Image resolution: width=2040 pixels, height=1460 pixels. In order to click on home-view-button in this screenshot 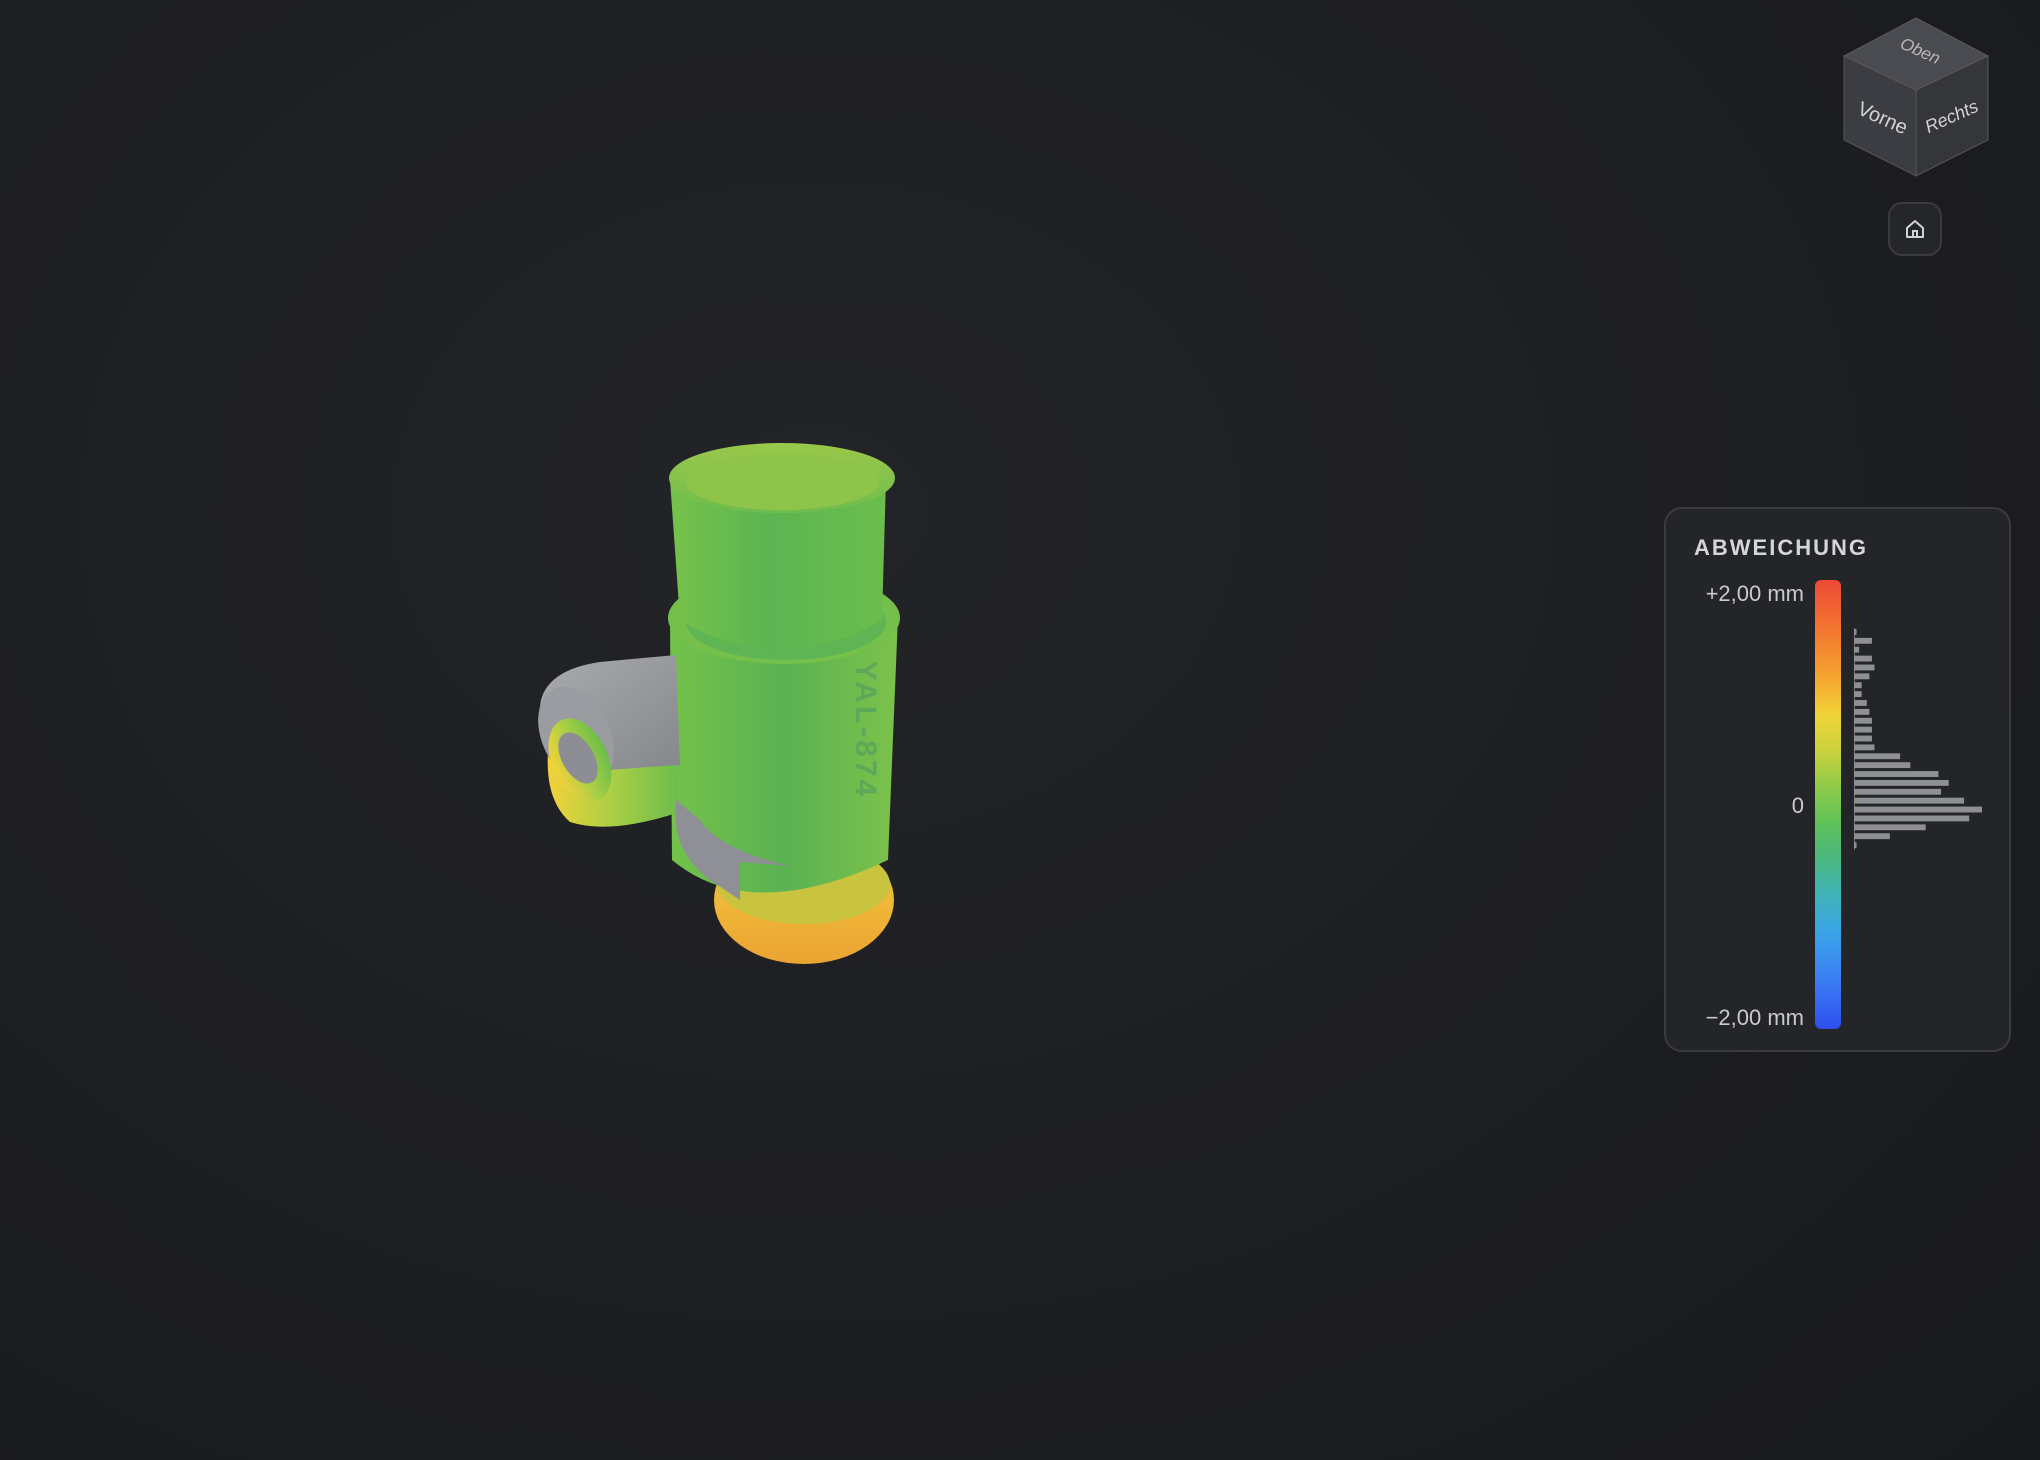, I will do `click(1915, 229)`.